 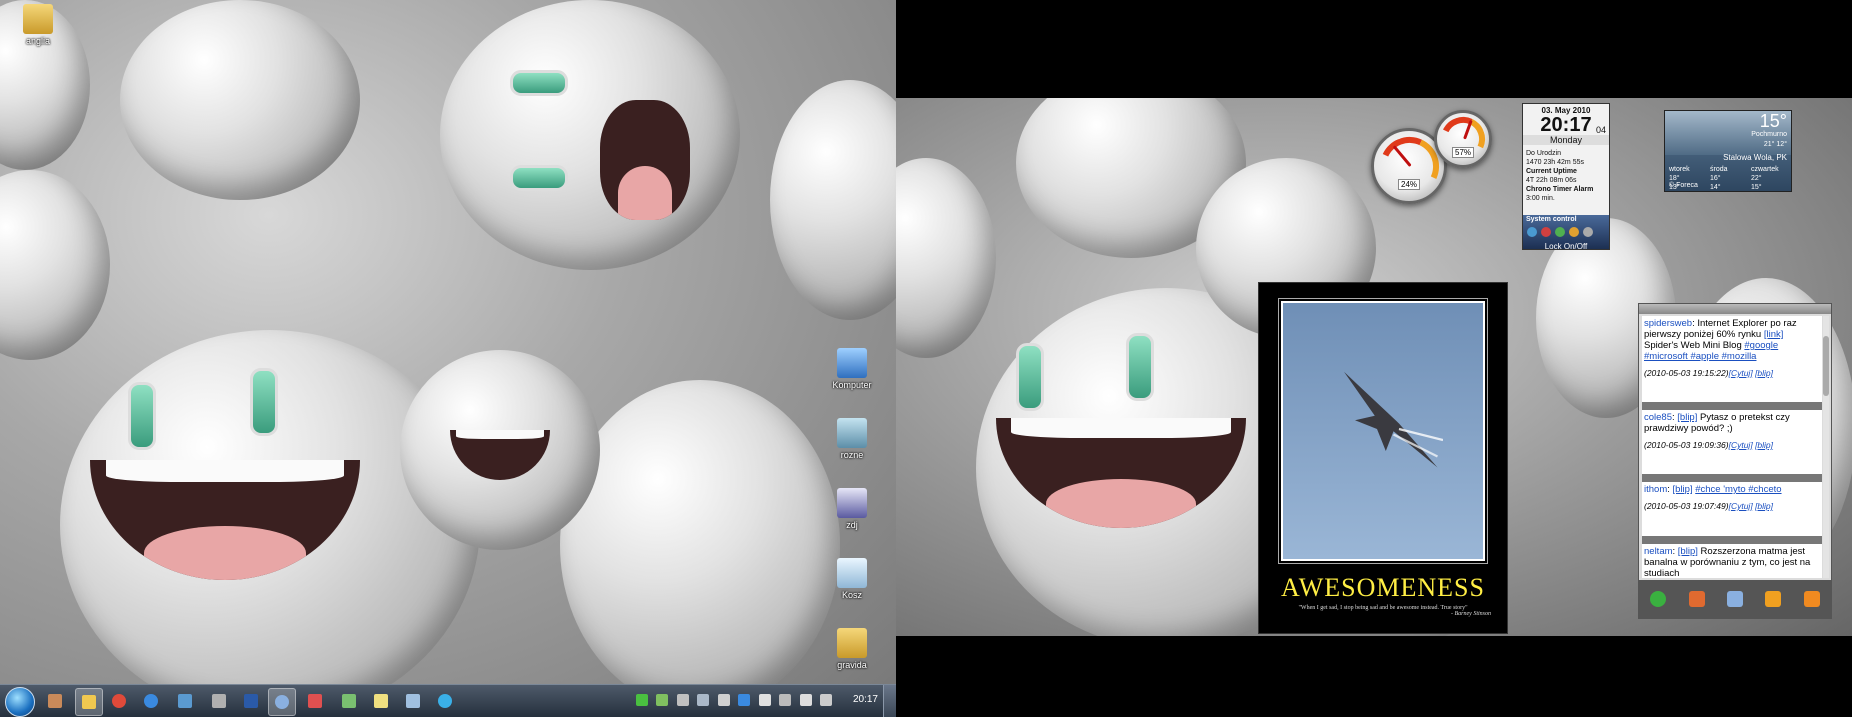 I want to click on poster-title: AWESOMENESS, so click(x=1383, y=587).